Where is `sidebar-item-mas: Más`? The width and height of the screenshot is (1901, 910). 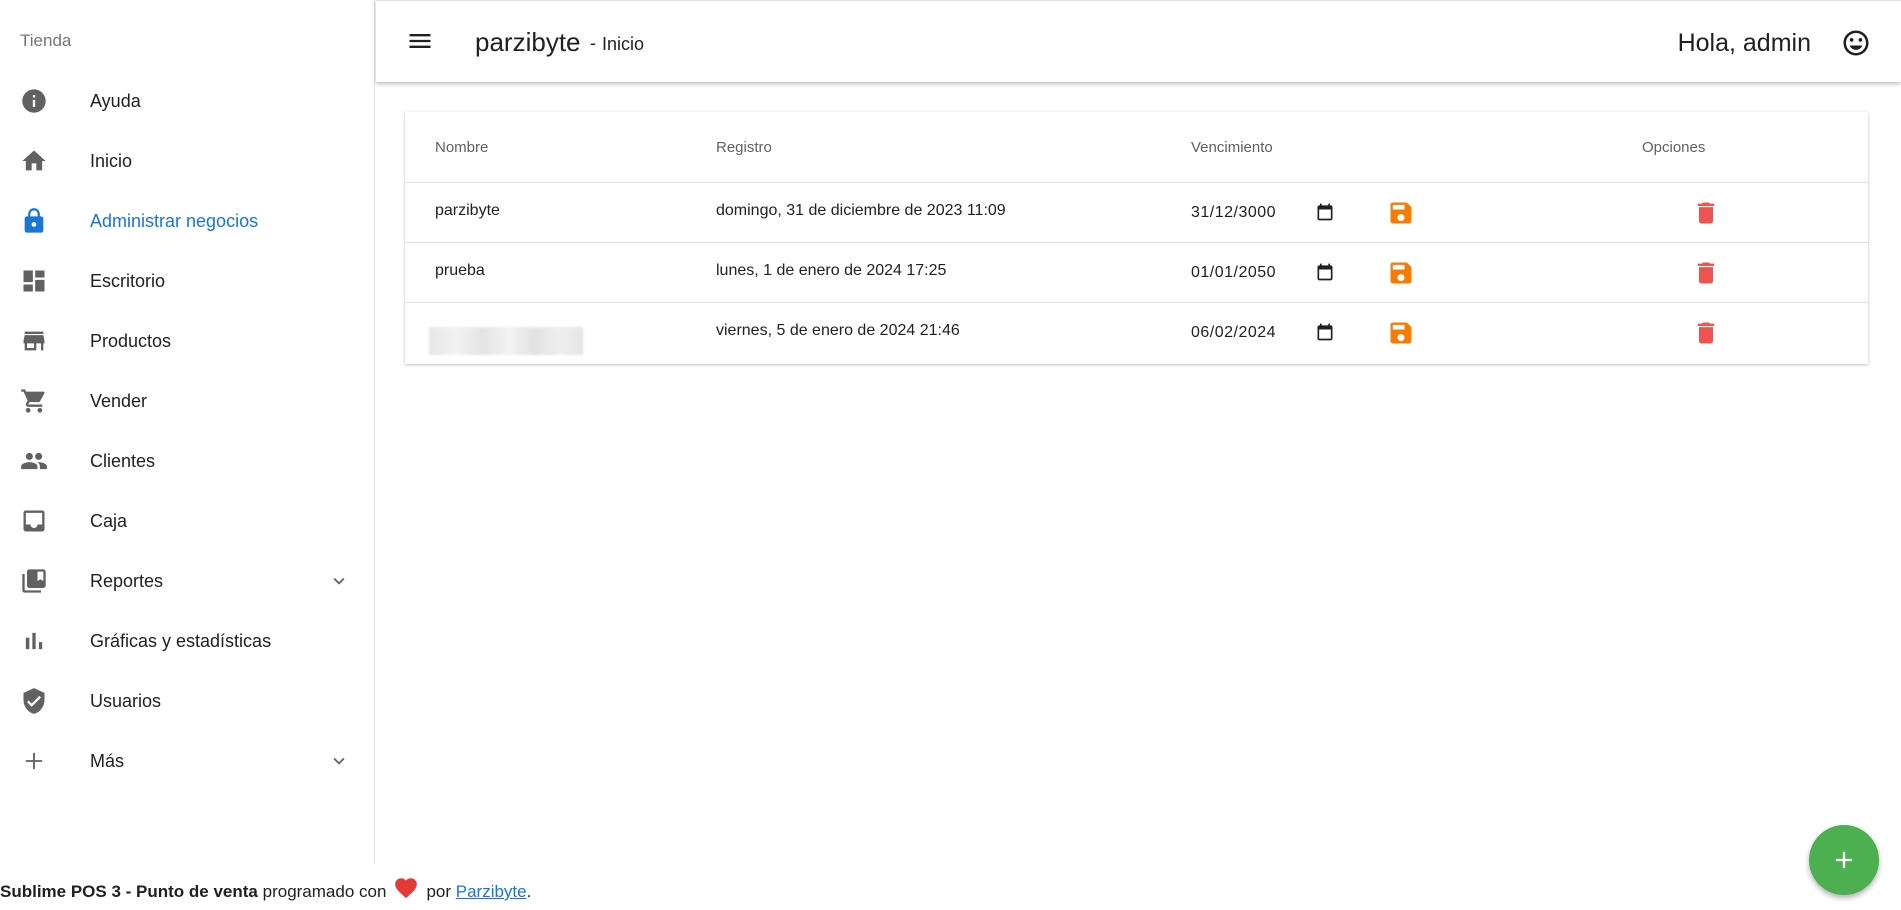 sidebar-item-mas: Más is located at coordinates (187, 761).